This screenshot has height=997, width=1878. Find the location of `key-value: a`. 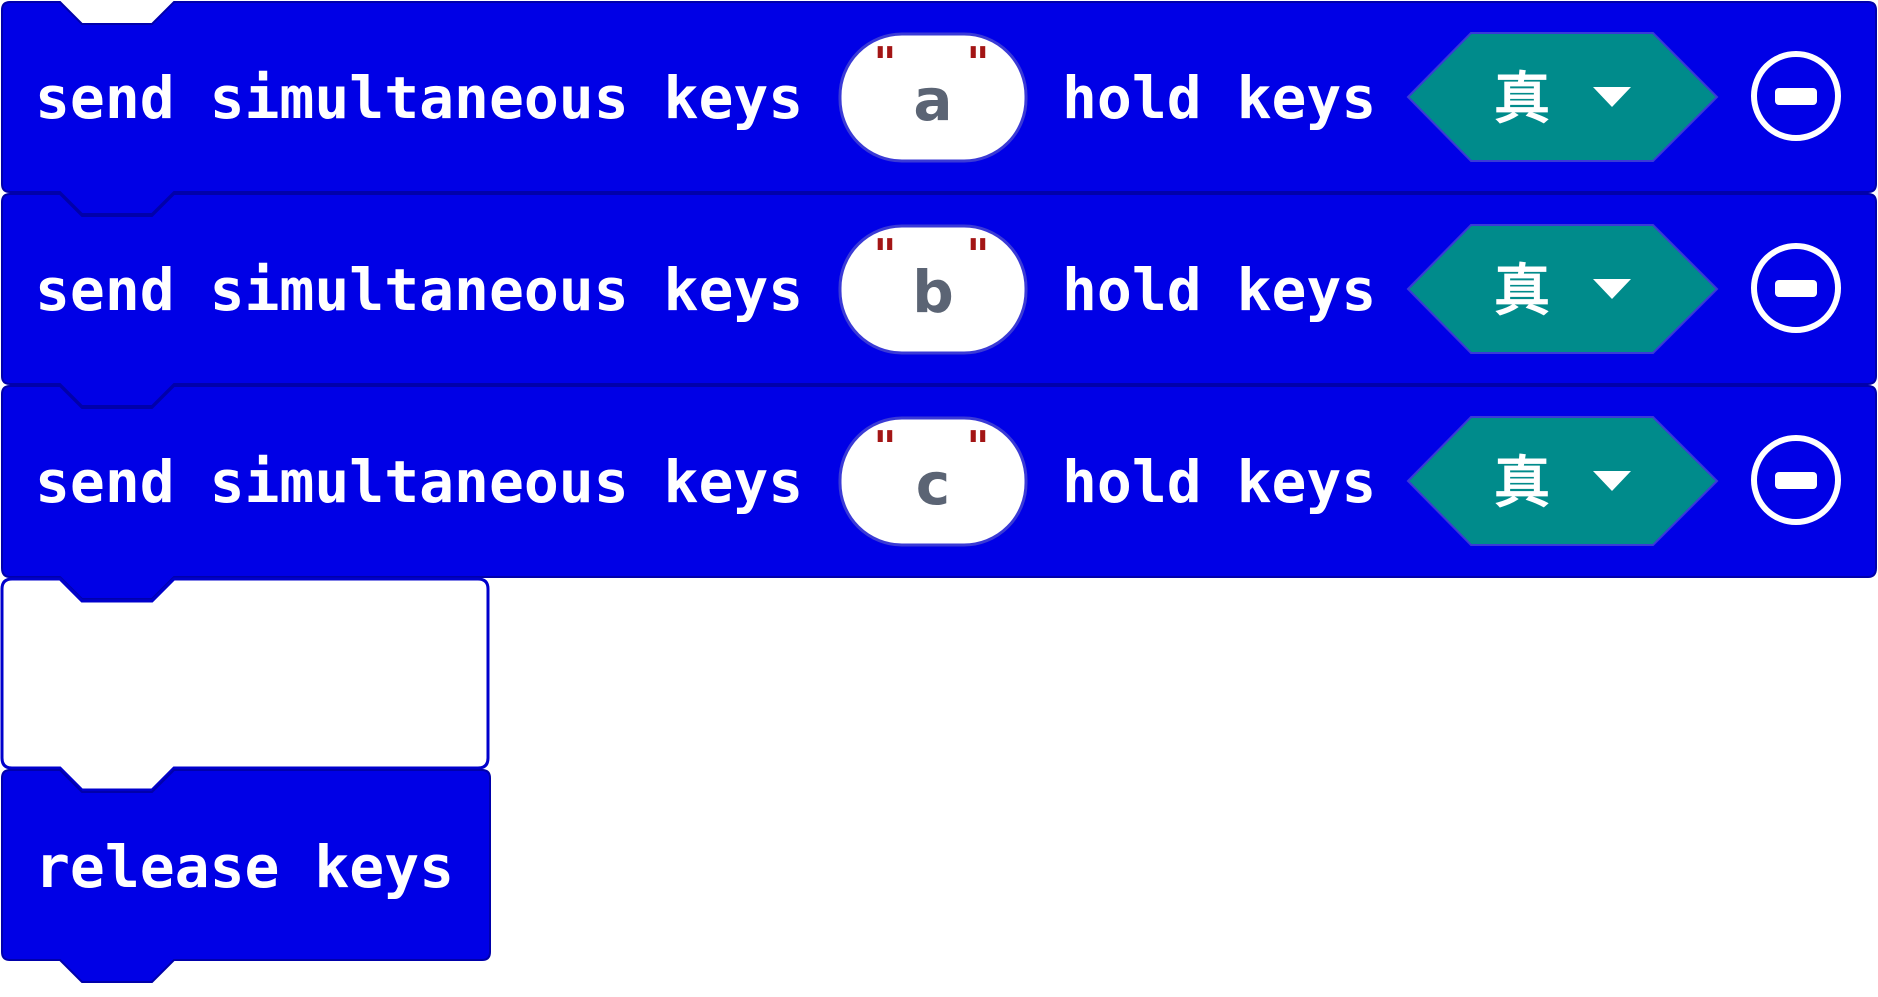

key-value: a is located at coordinates (932, 100).